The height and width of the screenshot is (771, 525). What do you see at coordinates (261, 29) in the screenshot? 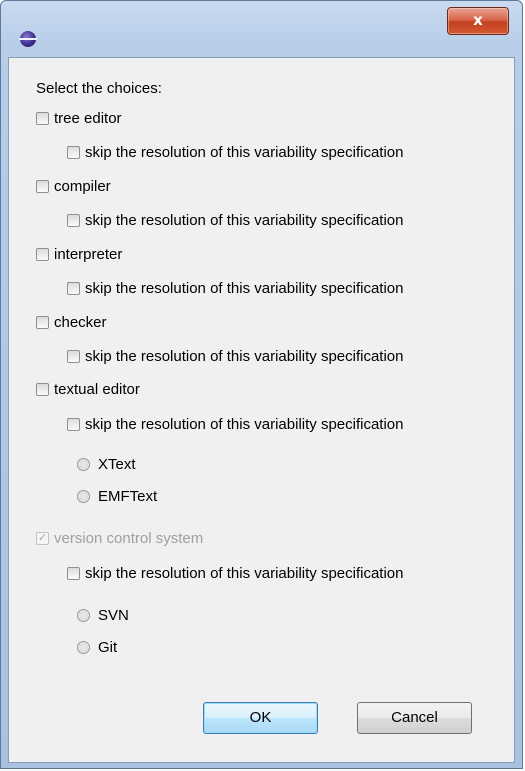
I see `title-bar: x` at bounding box center [261, 29].